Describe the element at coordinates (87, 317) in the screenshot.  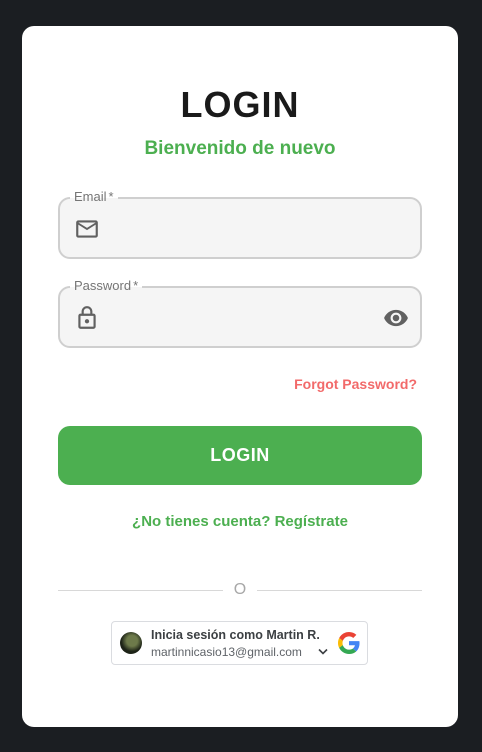
I see `lock-icon` at that location.